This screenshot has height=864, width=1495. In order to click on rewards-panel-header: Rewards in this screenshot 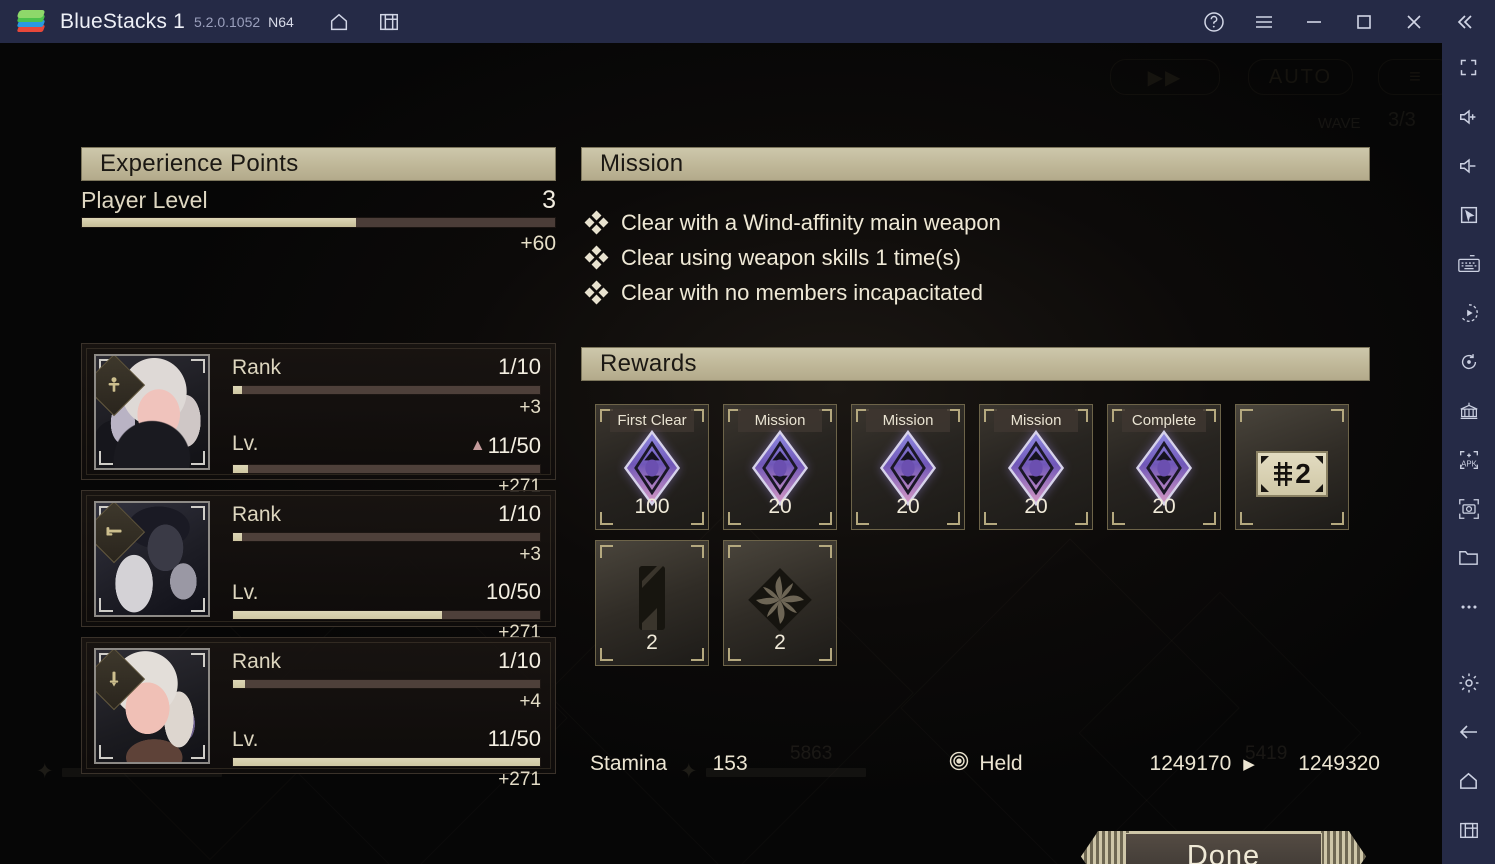, I will do `click(975, 364)`.